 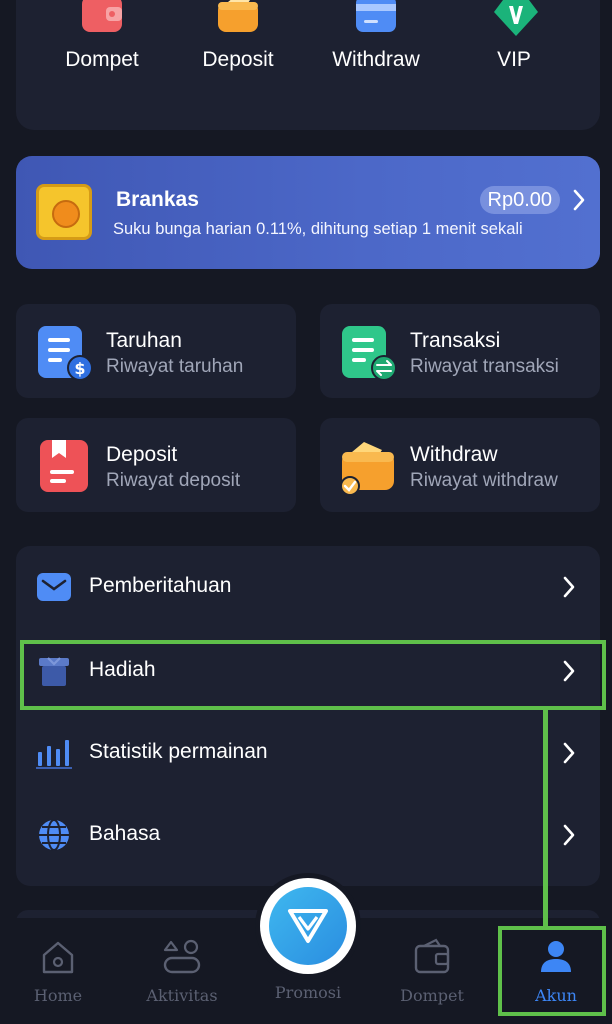 What do you see at coordinates (308, 671) in the screenshot?
I see `menu-item-hadiah: Hadiah` at bounding box center [308, 671].